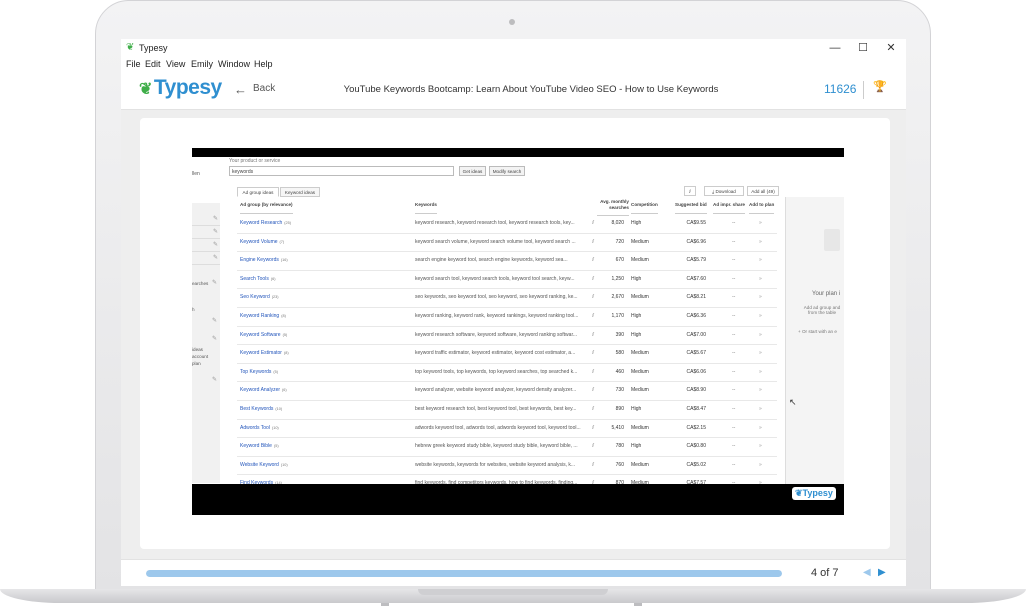  Describe the element at coordinates (325, 335) in the screenshot. I see `ad-group-cell: Keyword Software (5)` at that location.